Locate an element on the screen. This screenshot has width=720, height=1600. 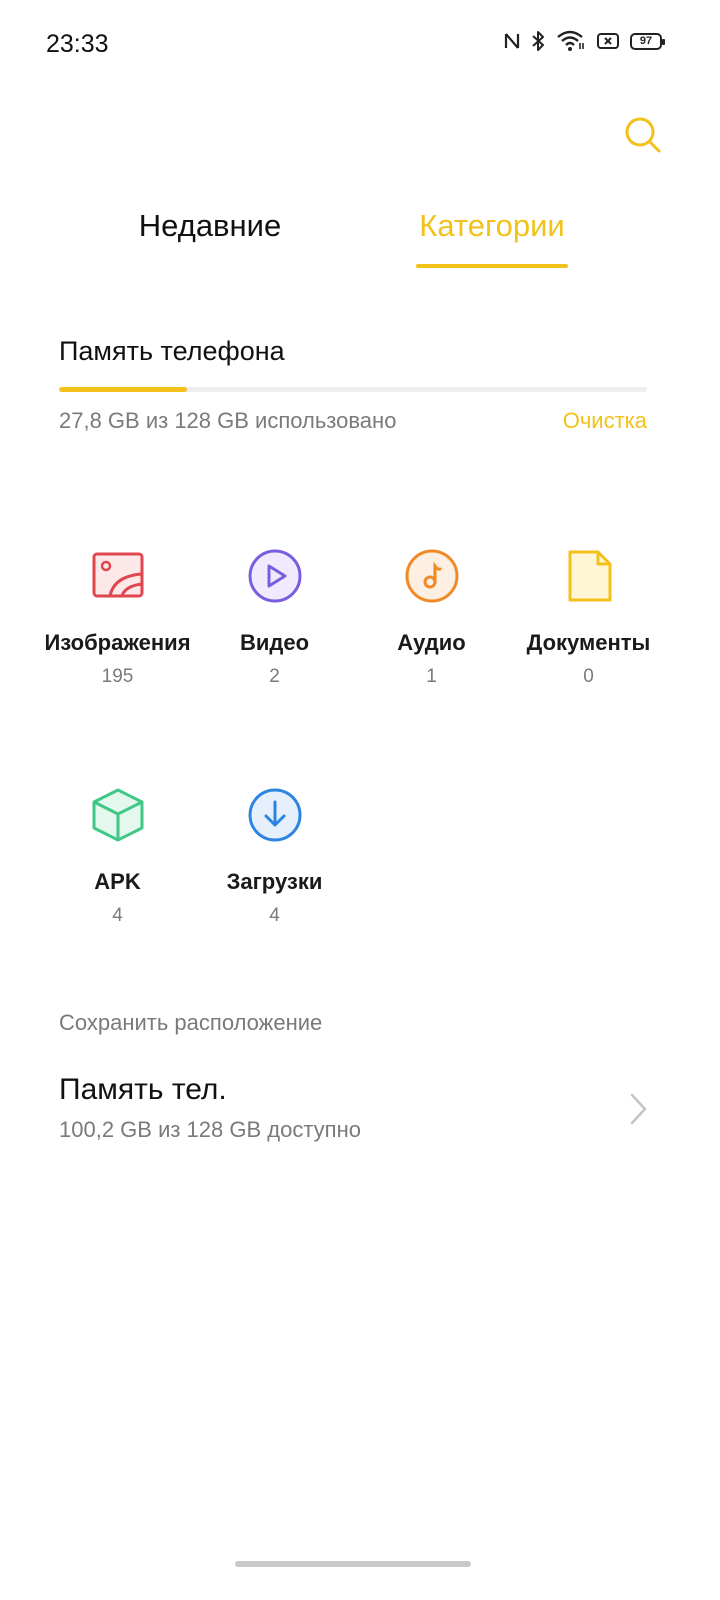
storage-progress-fill is located at coordinates (123, 389).